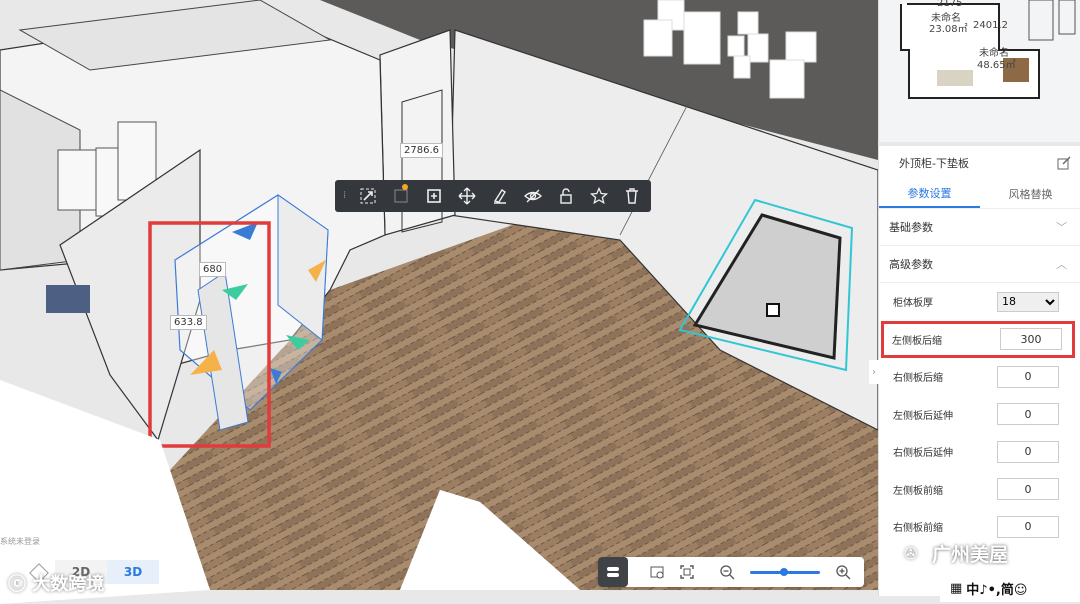 The width and height of the screenshot is (1080, 604). Describe the element at coordinates (466, 196) in the screenshot. I see `move-icon` at that location.